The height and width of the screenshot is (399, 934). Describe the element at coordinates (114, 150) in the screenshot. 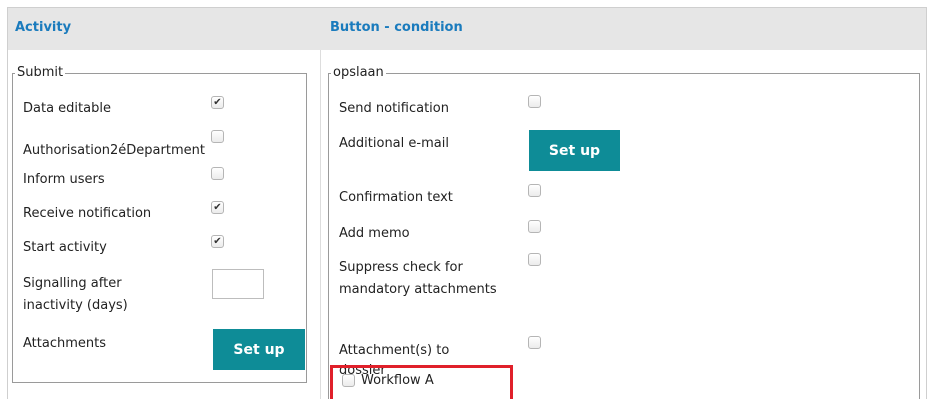

I see `authorisation-label: Authorisation2éDepartment` at that location.